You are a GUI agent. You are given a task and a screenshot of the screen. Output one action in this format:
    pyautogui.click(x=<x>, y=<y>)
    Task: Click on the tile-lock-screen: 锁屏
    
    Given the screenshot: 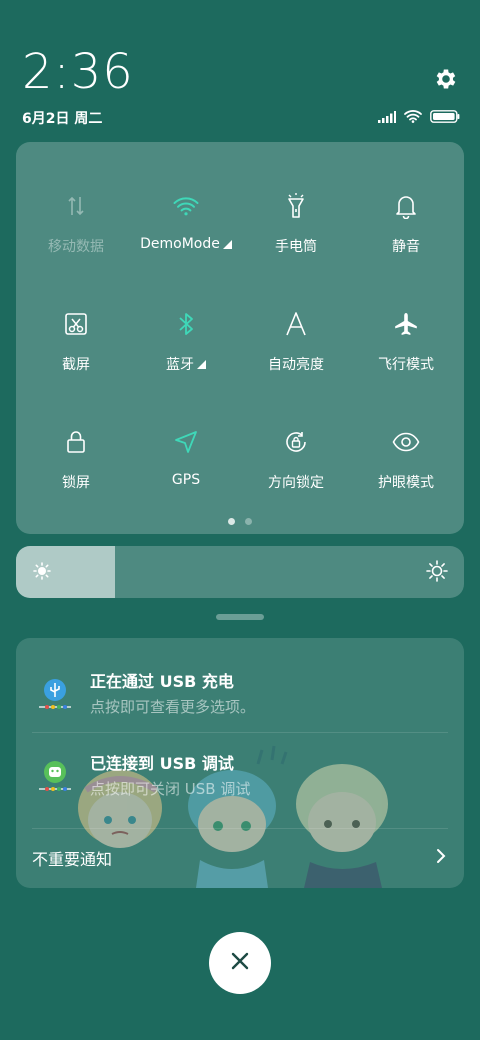 What is the action you would take?
    pyautogui.click(x=76, y=468)
    